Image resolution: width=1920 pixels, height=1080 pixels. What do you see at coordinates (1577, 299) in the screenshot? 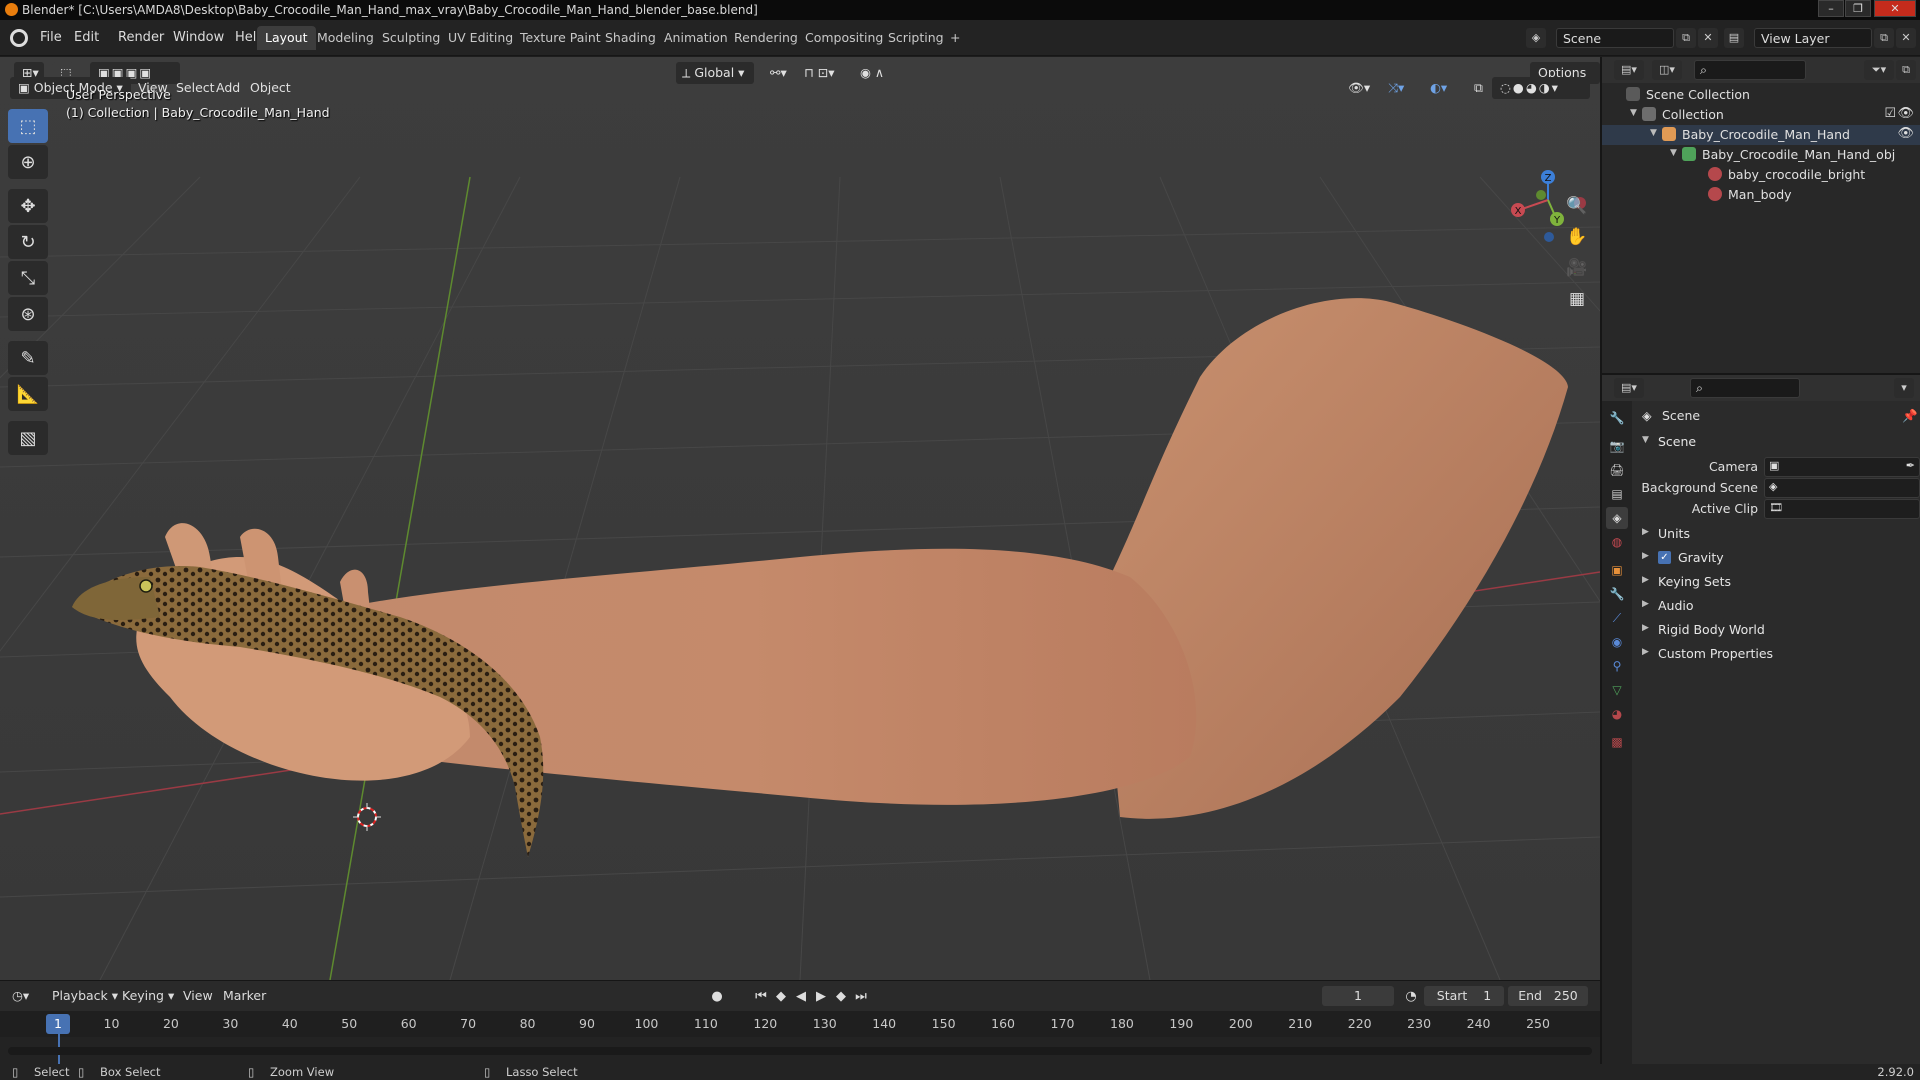
I see `perspective-toggle-icon: ▦` at bounding box center [1577, 299].